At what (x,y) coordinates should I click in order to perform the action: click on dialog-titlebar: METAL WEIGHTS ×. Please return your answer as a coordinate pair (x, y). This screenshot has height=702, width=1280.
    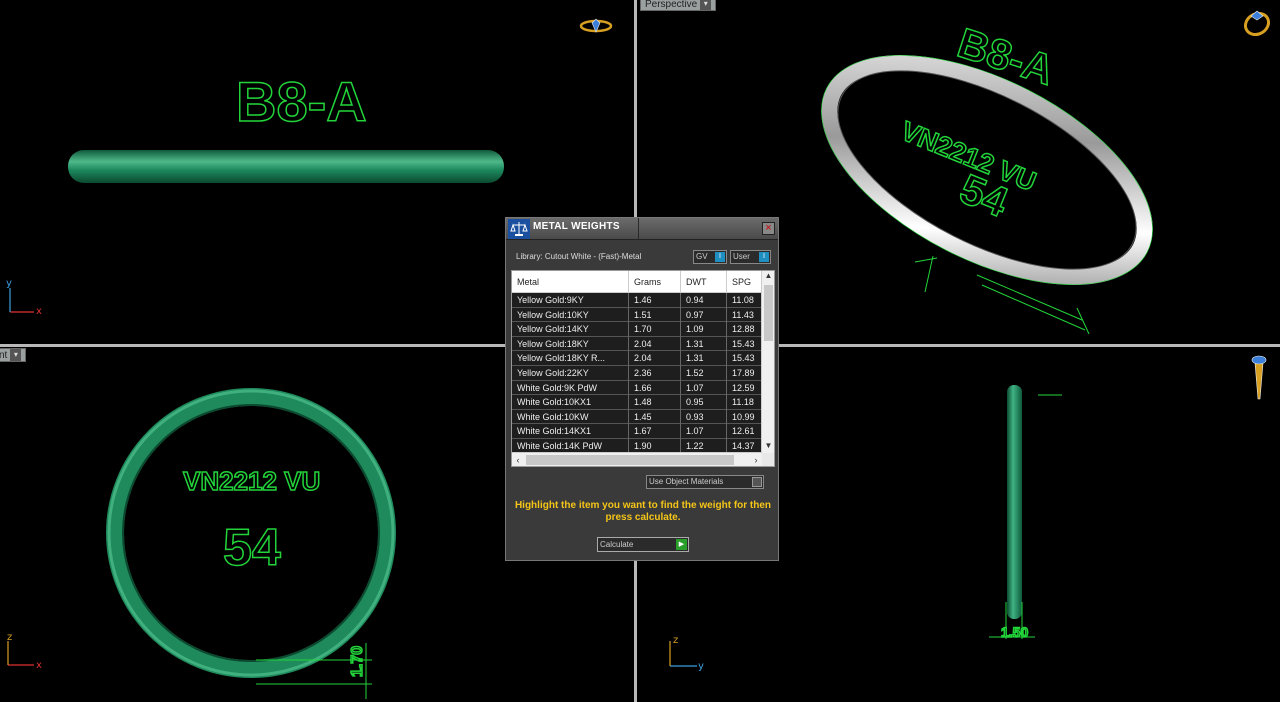
    Looking at the image, I should click on (642, 229).